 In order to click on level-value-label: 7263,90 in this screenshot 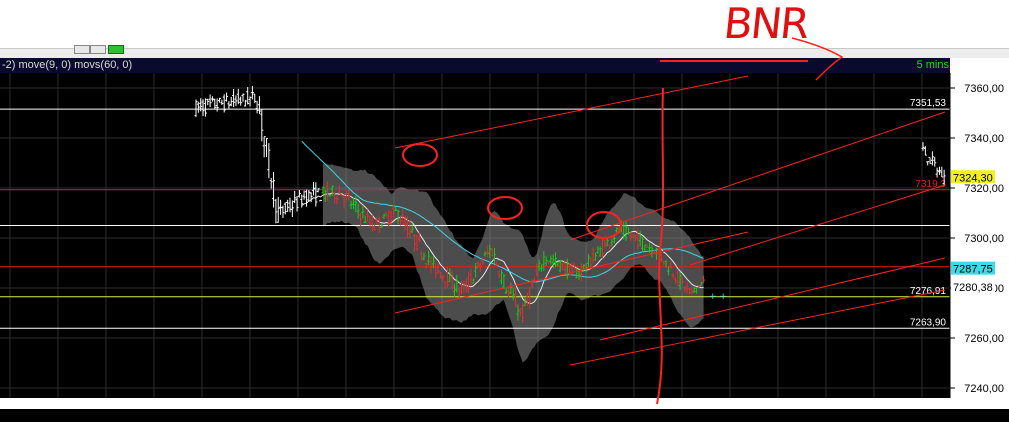, I will do `click(928, 322)`.